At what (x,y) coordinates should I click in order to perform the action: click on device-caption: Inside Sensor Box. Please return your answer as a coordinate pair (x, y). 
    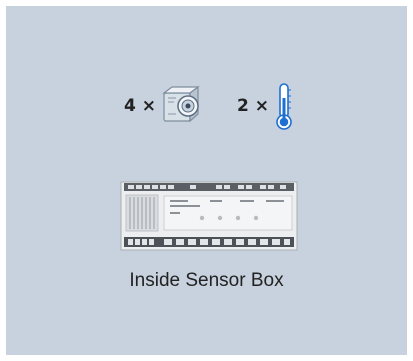
    Looking at the image, I should click on (206, 280).